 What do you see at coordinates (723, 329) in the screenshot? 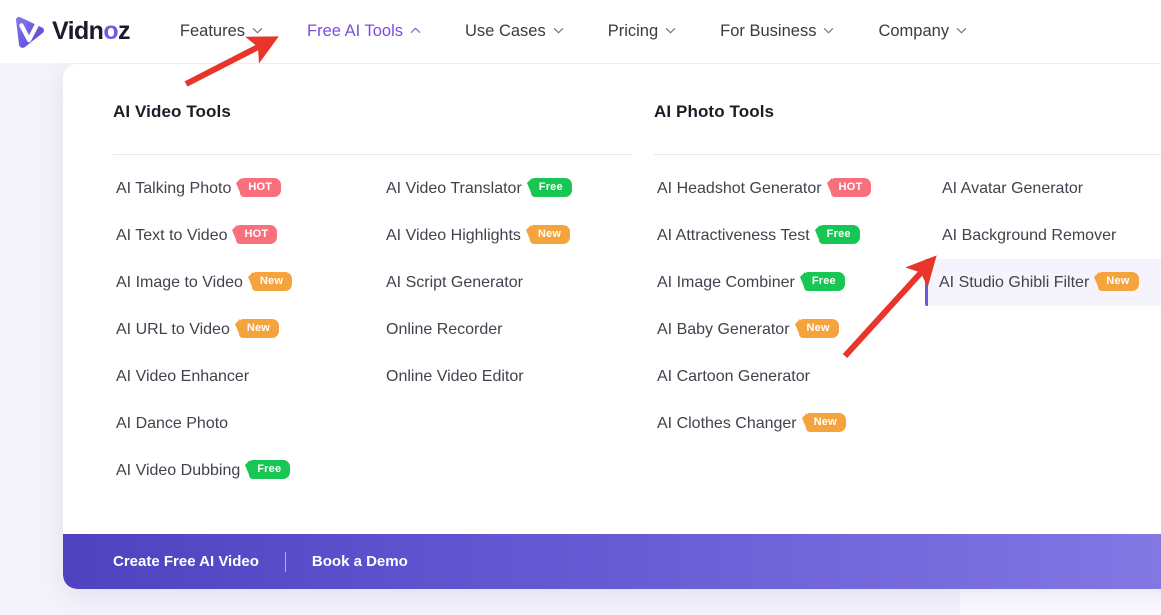
I see `tool-label: AI Baby Generator` at bounding box center [723, 329].